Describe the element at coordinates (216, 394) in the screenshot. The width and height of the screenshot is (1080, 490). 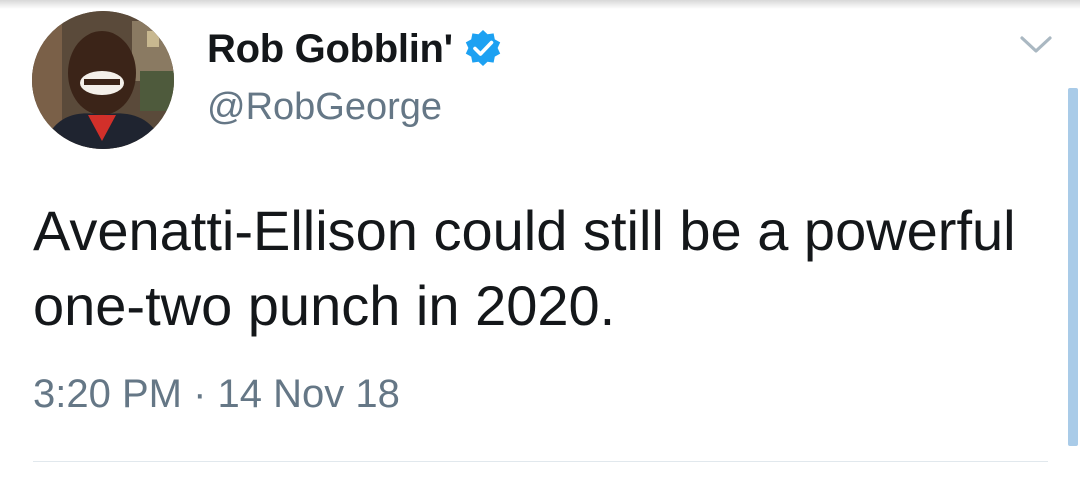
I see `tweet-timestamp: 3:20 PM · 14 Nov 18` at that location.